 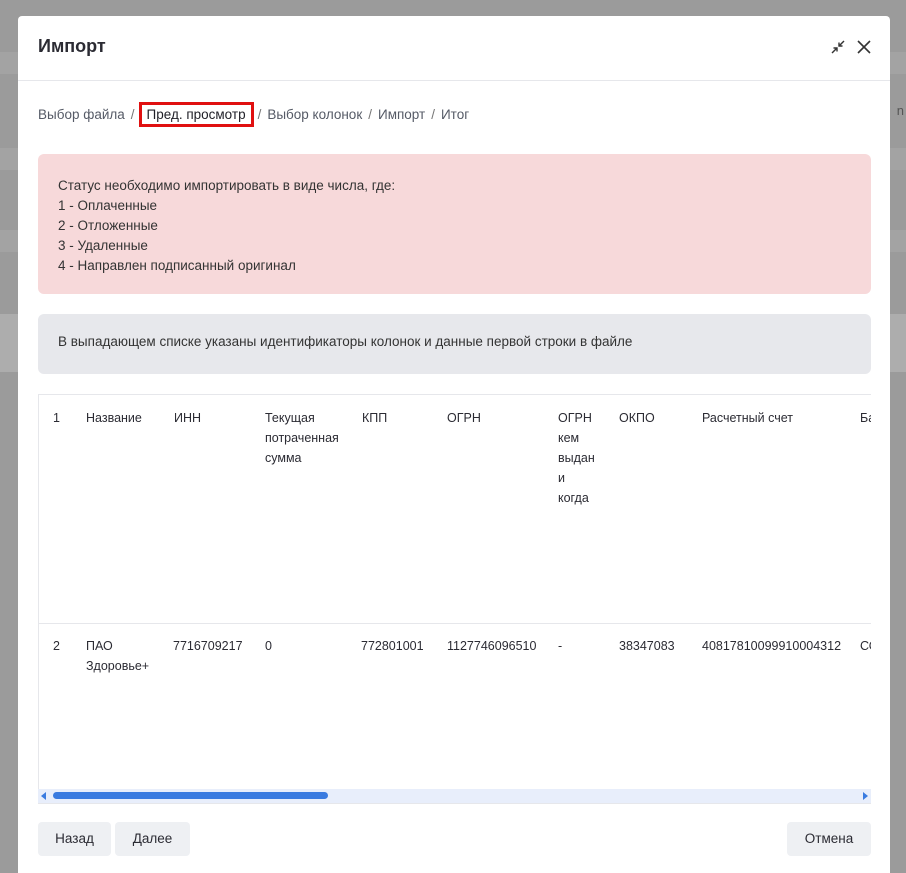 I want to click on breadcrumb-step-import: Импорт, so click(x=401, y=114).